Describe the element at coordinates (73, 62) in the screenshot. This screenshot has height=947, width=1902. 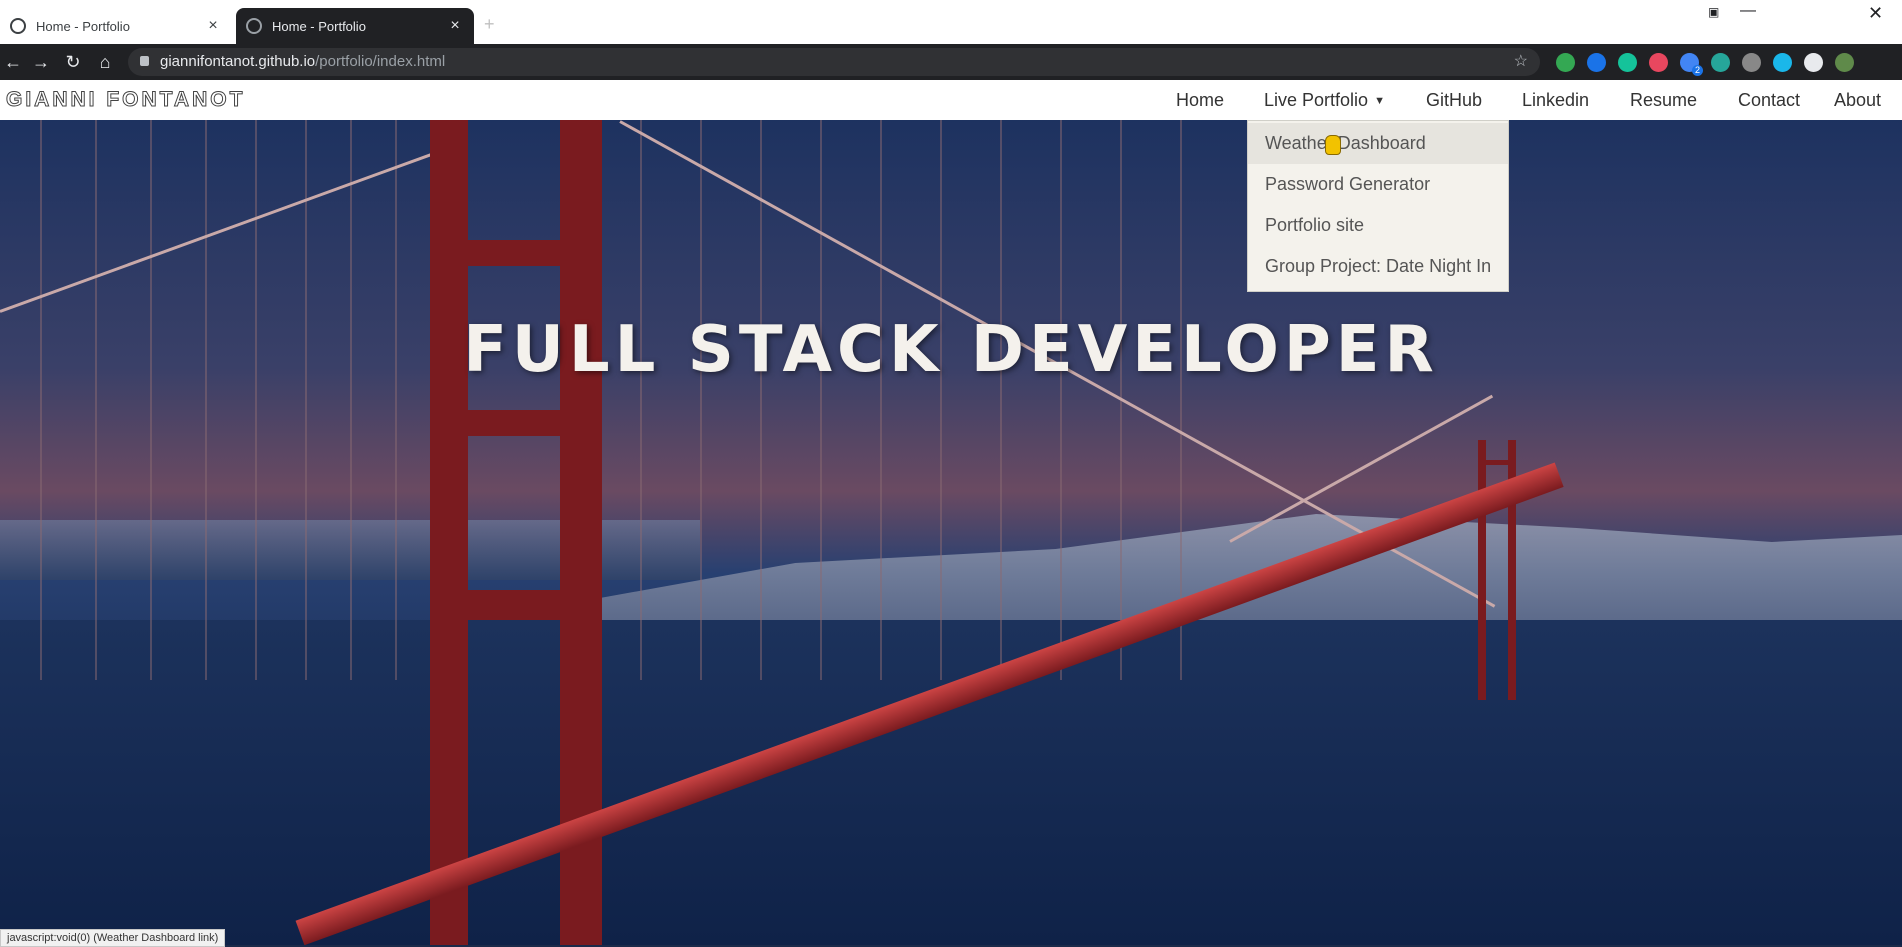
I see `reload-icon: ↻` at that location.